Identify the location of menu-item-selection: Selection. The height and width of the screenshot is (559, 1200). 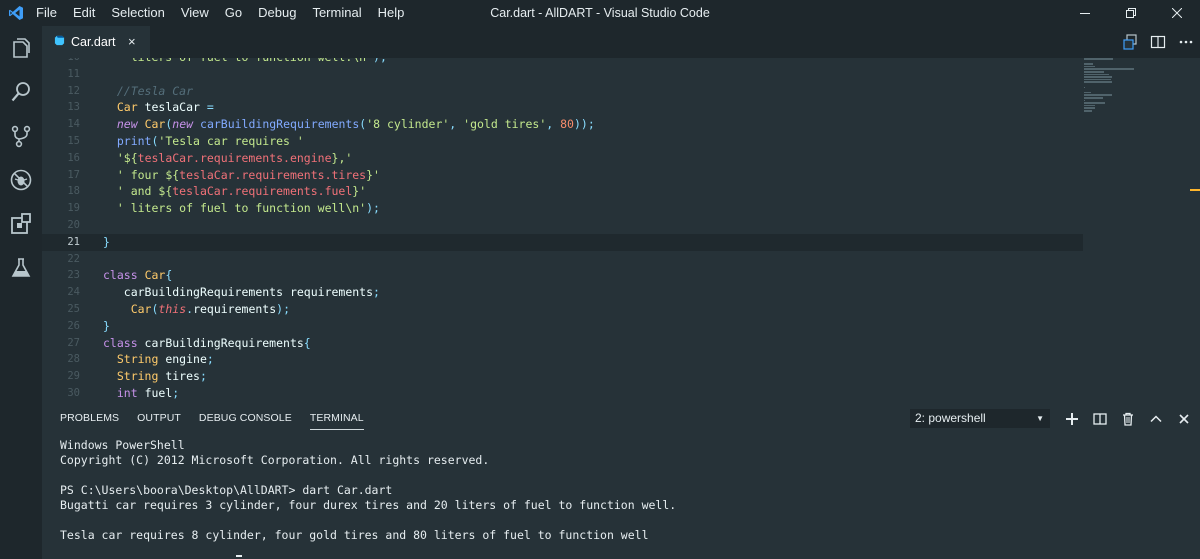
(137, 13).